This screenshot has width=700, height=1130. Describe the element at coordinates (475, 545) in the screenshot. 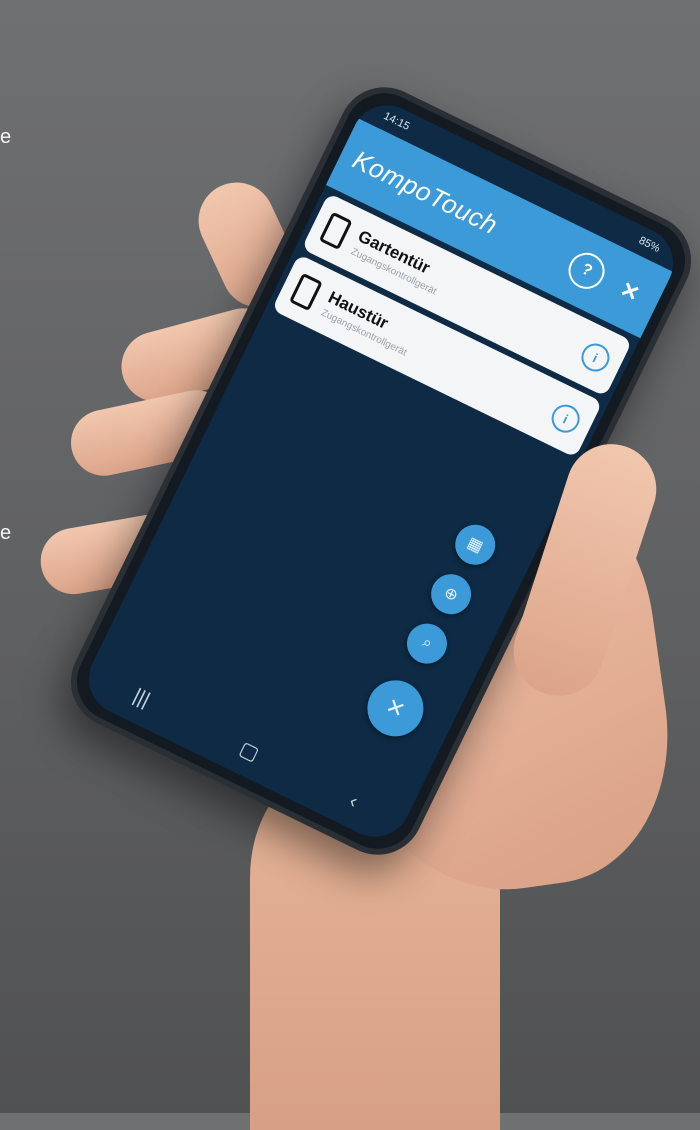

I see `grid-fab-button: ▦` at that location.